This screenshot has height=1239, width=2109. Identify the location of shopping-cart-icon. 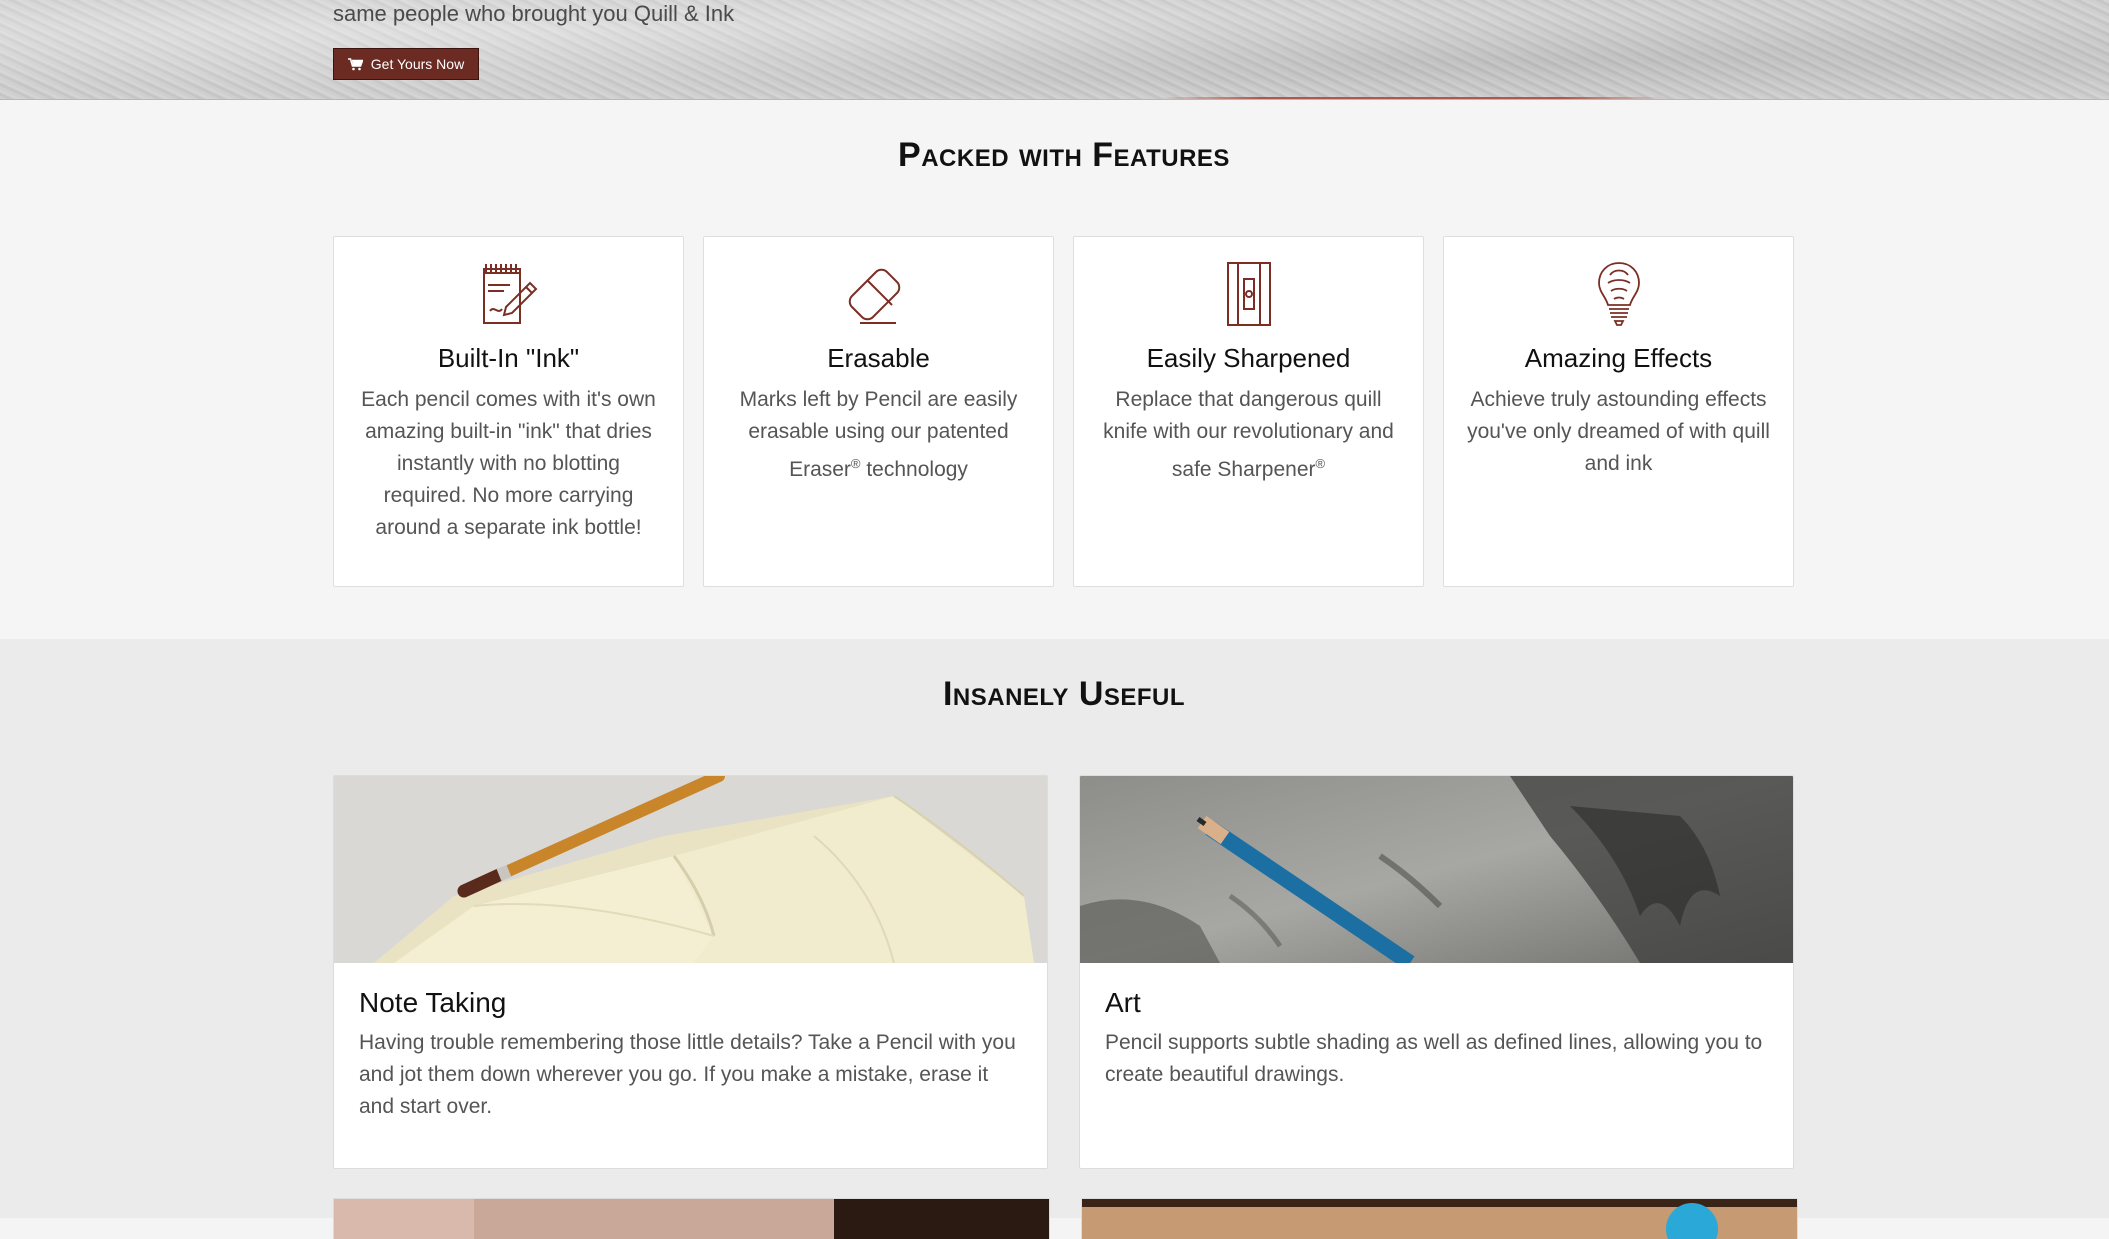
(355, 64).